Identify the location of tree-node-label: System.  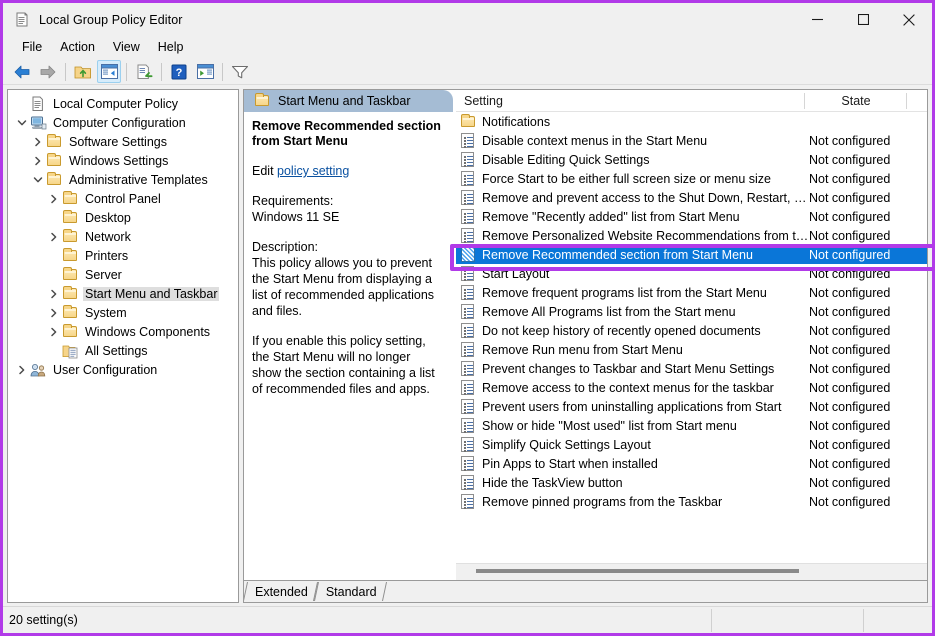
(106, 312).